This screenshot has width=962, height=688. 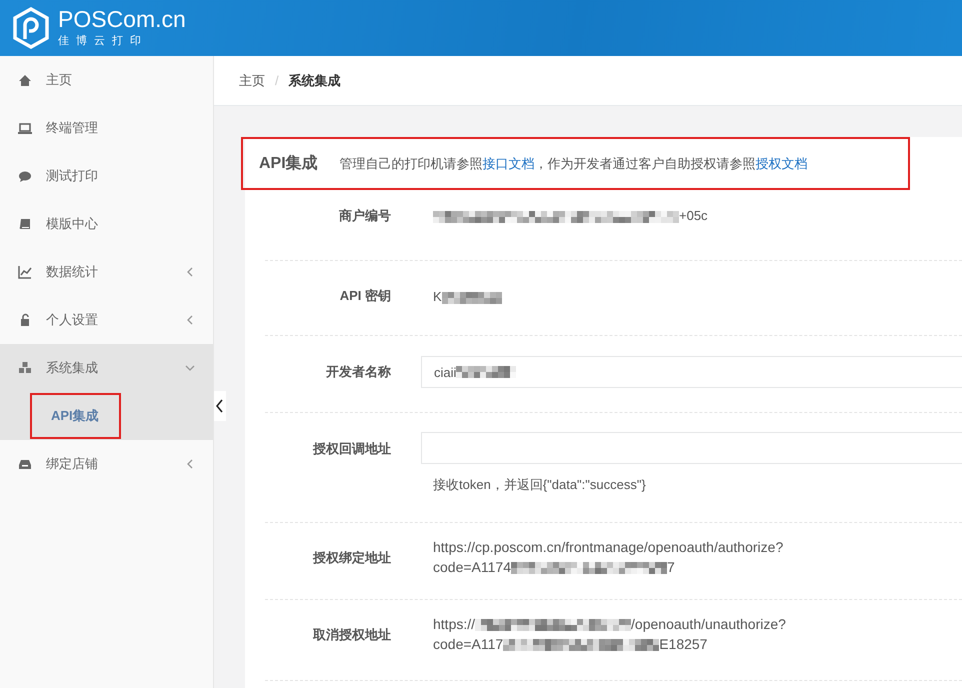 What do you see at coordinates (314, 81) in the screenshot?
I see `breadcrumb-item: 系统集成` at bounding box center [314, 81].